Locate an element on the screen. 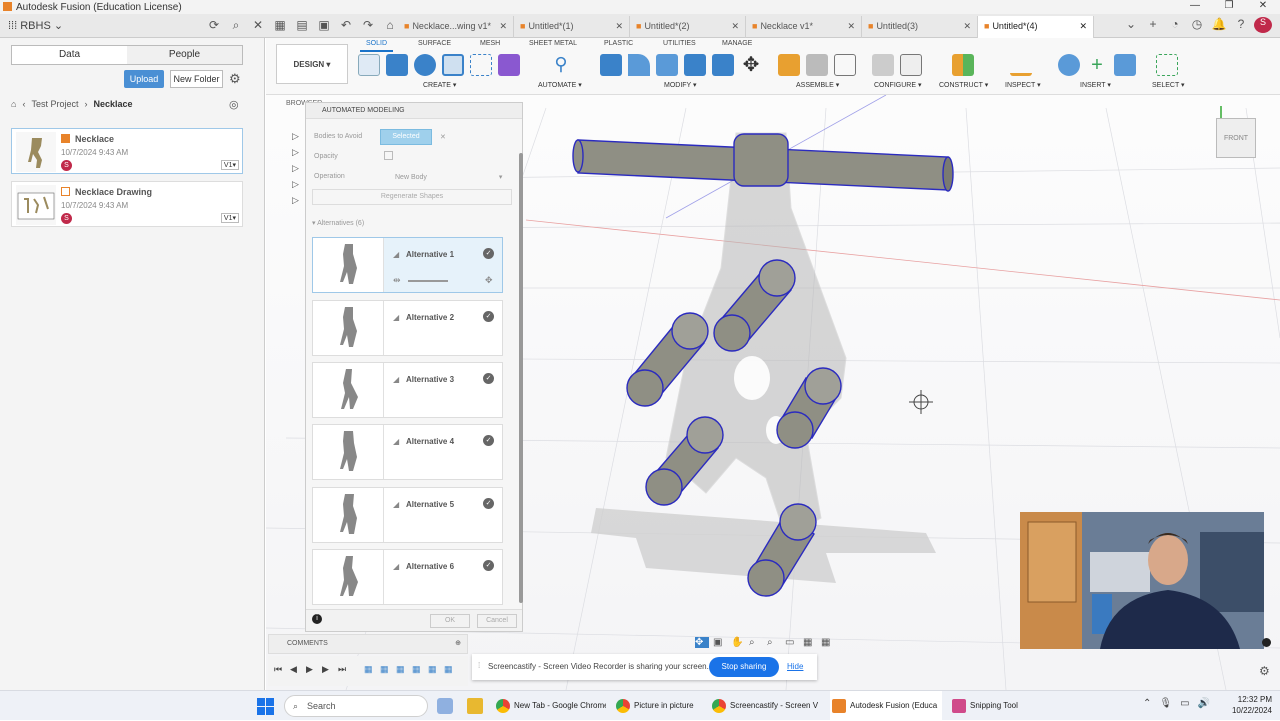 The width and height of the screenshot is (1280, 721). redo-icon: ↷ is located at coordinates (368, 26).